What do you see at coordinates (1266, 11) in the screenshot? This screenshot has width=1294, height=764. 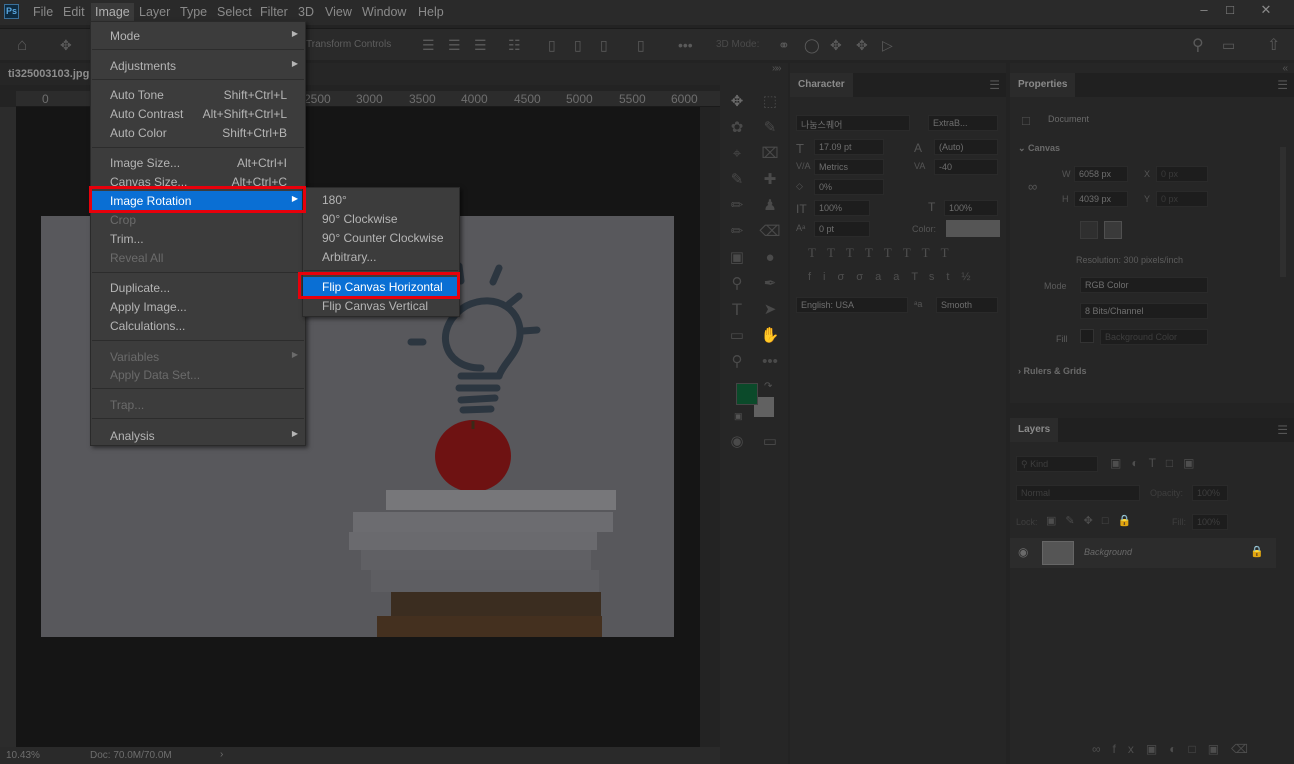 I see `close-icon: ✕` at bounding box center [1266, 11].